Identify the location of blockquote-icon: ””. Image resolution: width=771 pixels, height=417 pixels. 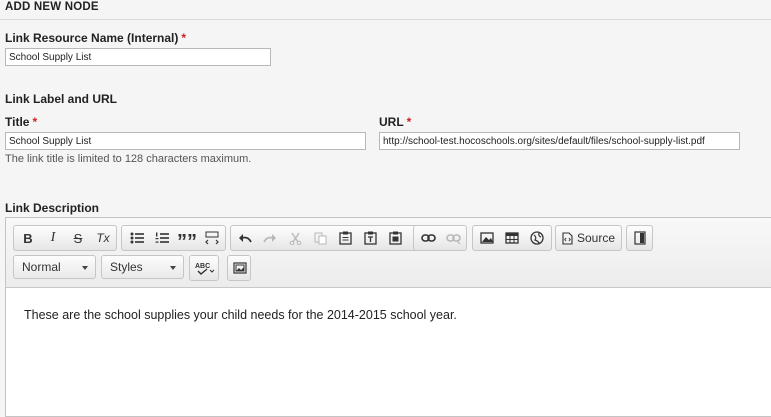
(187, 241).